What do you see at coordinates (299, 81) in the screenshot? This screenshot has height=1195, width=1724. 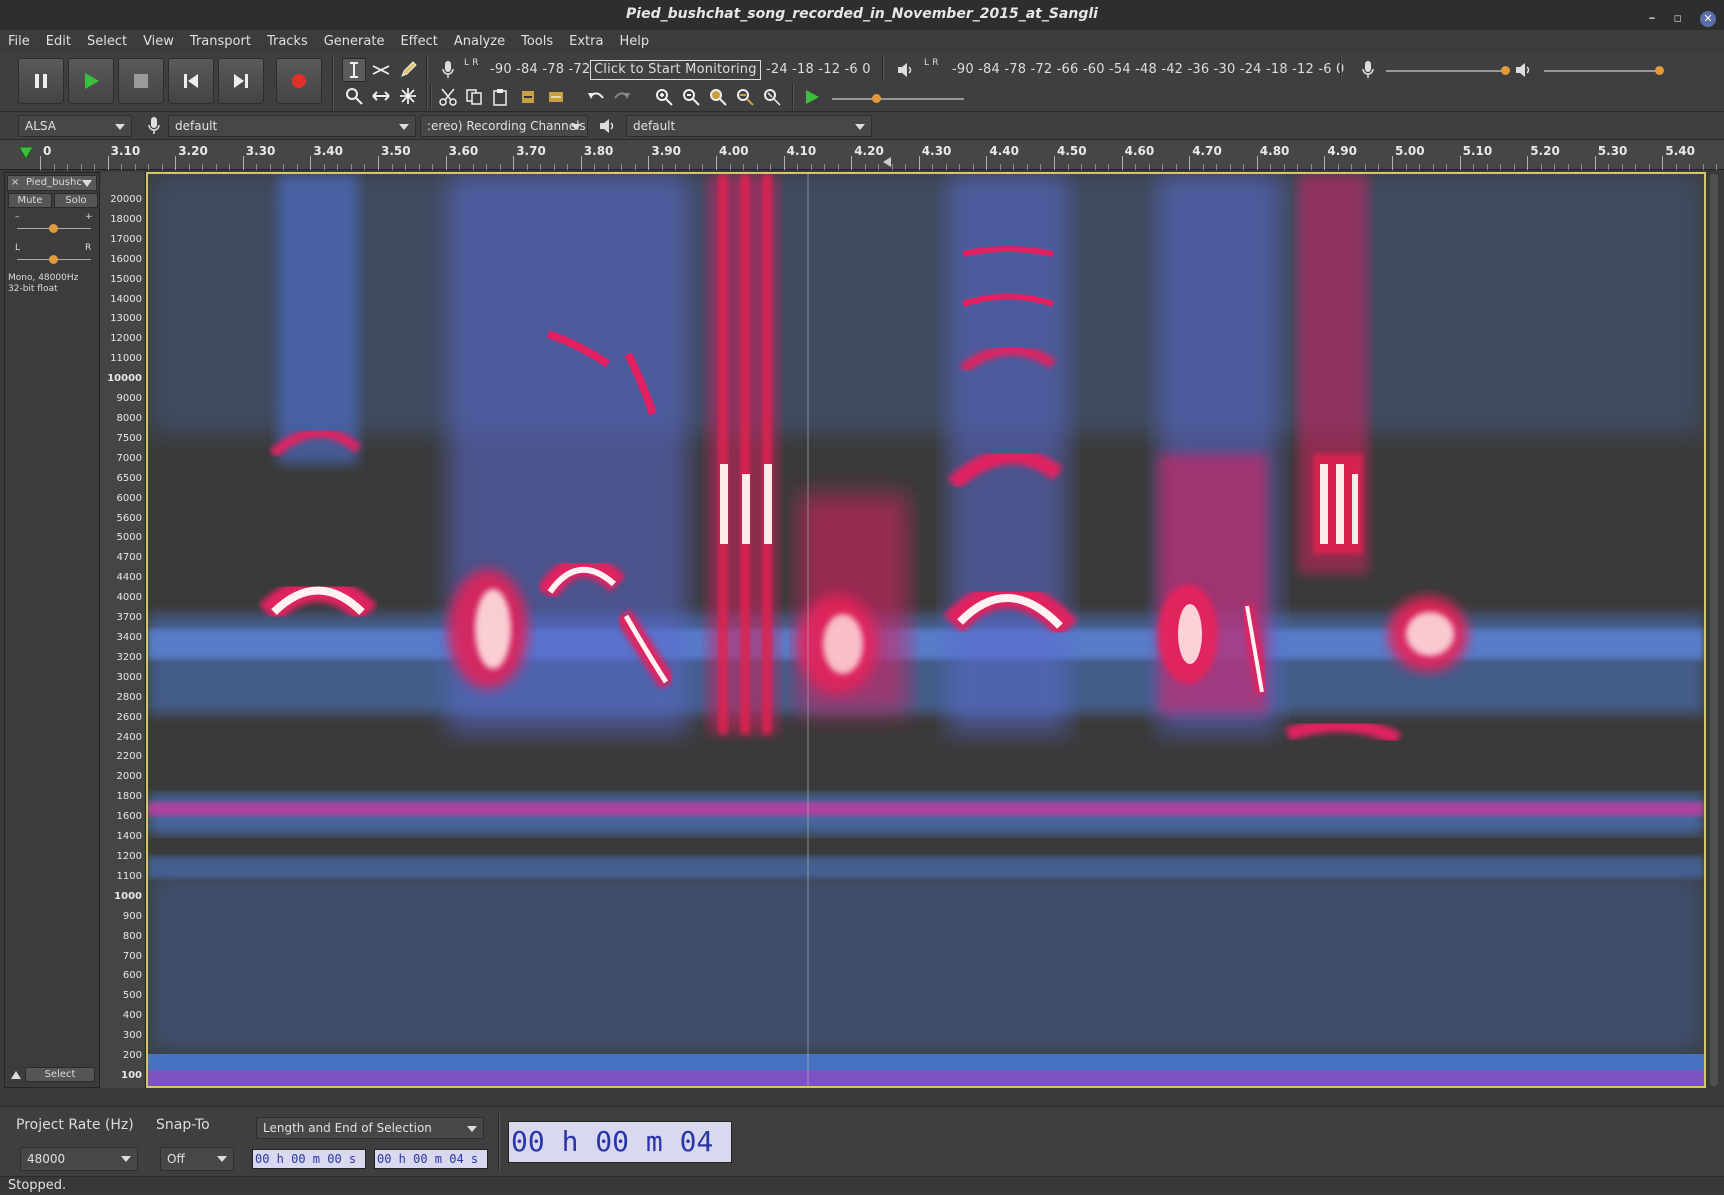 I see `record-button` at bounding box center [299, 81].